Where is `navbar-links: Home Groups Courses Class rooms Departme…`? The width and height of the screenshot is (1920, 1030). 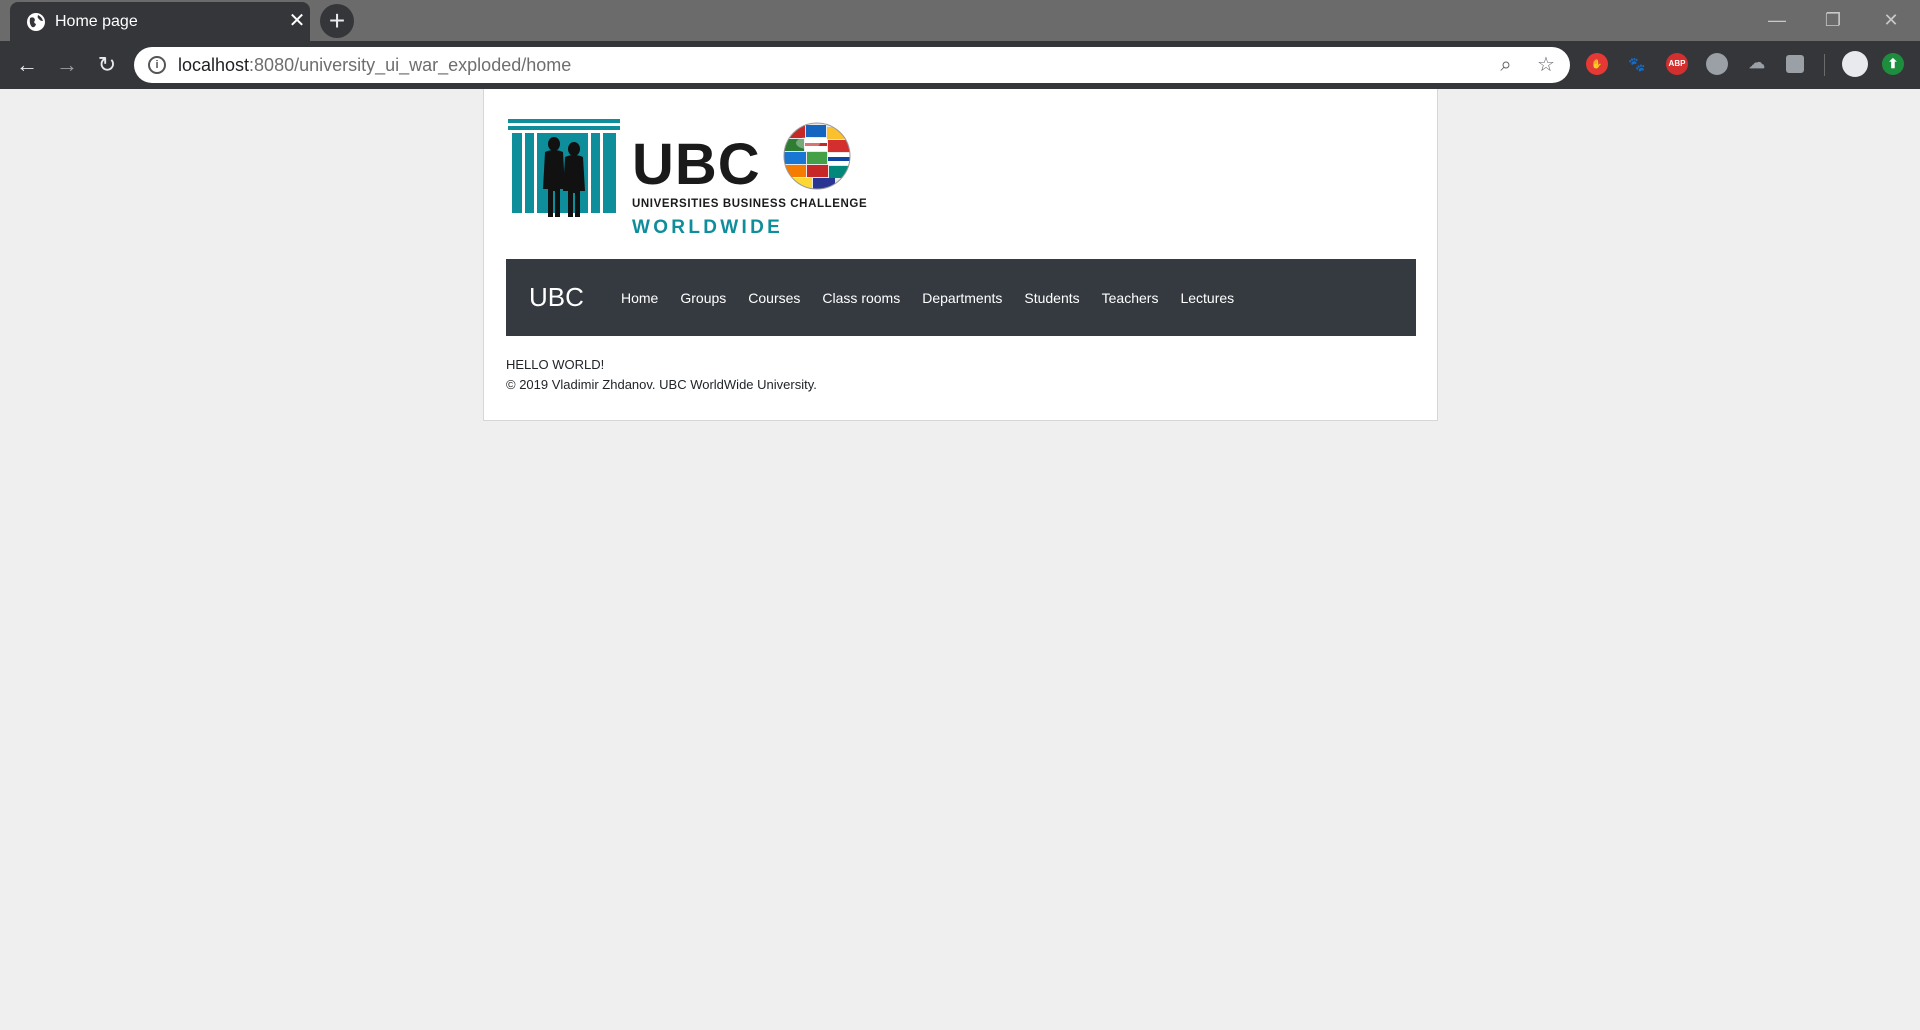
navbar-links: Home Groups Courses Class rooms Departme… is located at coordinates (938, 297).